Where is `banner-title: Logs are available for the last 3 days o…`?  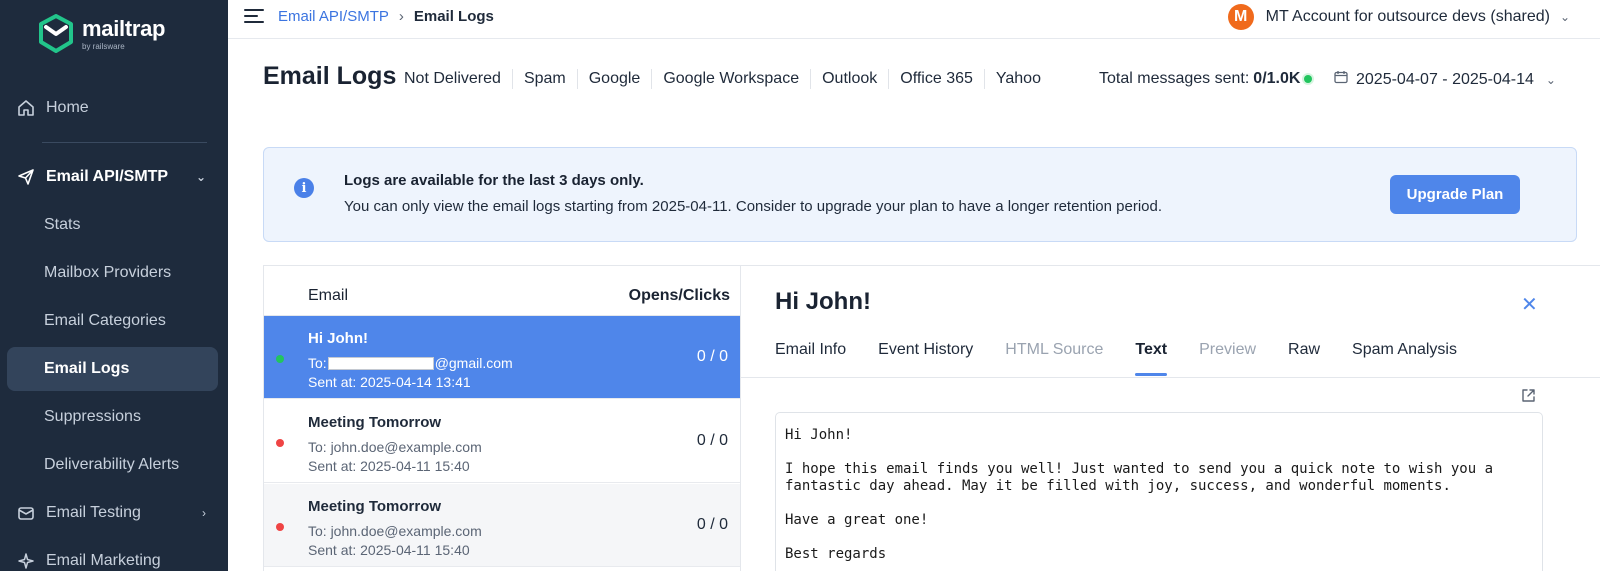
banner-title: Logs are available for the last 3 days o… is located at coordinates (494, 180).